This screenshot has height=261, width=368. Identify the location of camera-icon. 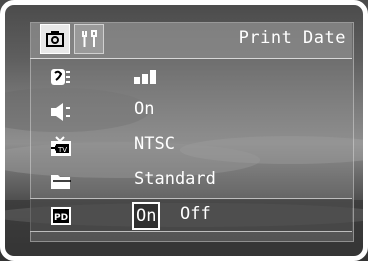
(55, 39).